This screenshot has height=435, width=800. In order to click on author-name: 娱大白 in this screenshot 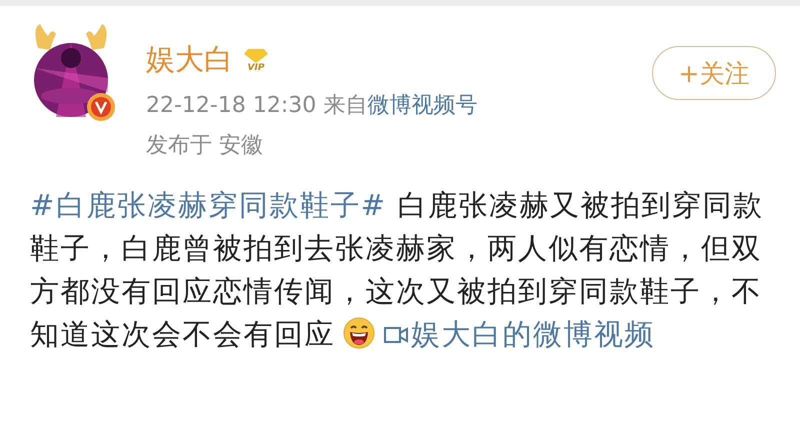, I will do `click(189, 60)`.